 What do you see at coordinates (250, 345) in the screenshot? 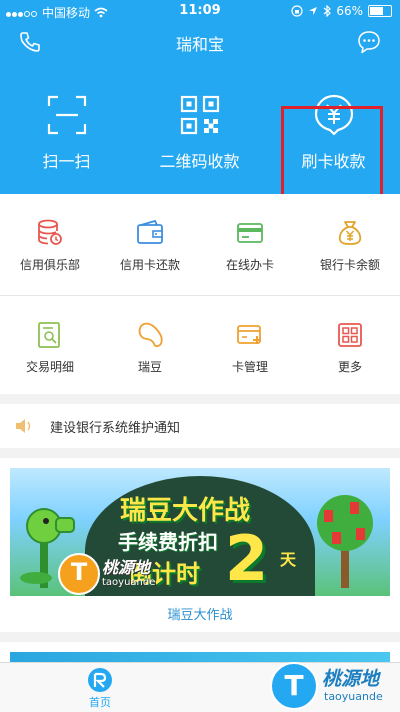
I see `card-management-button: 卡管理` at bounding box center [250, 345].